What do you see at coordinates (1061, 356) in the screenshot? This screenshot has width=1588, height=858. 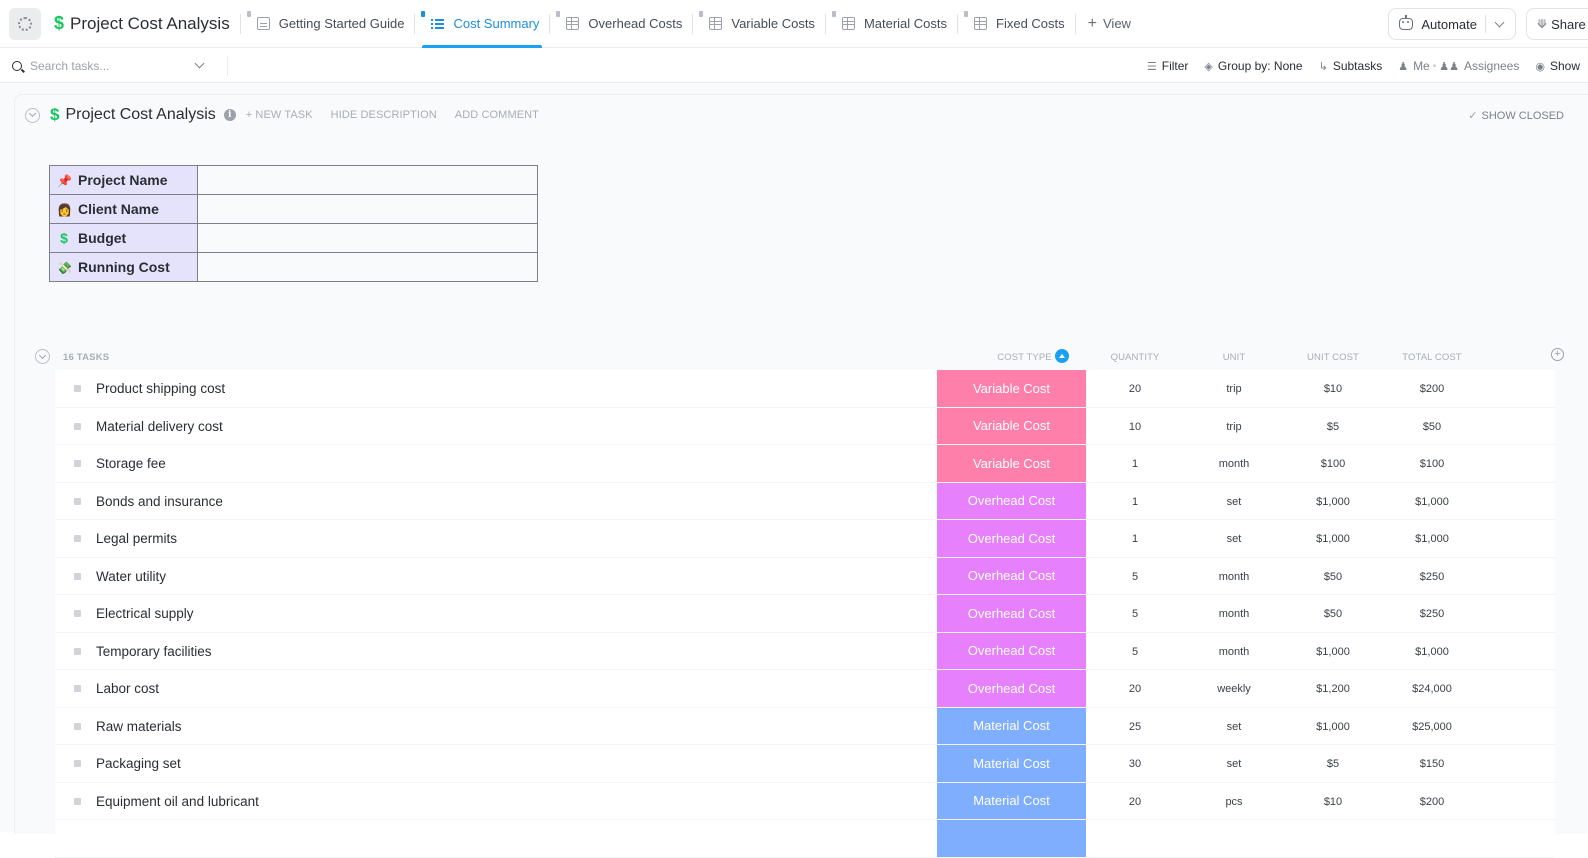 I see `sort-ascending-icon` at bounding box center [1061, 356].